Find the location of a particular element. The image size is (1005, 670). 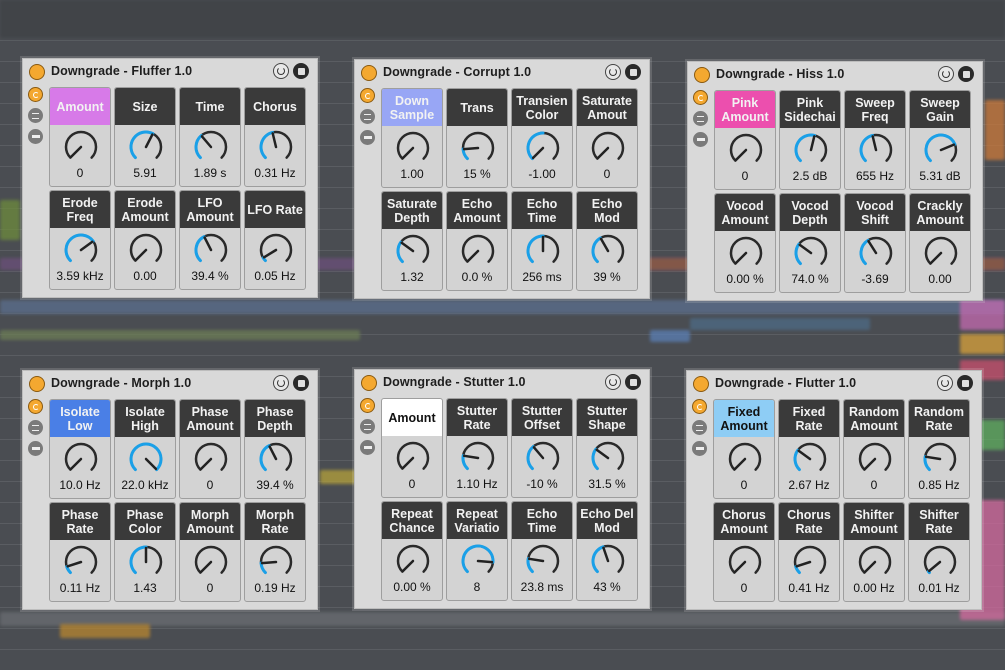

macro-control: Stutter Offset -10 % is located at coordinates (542, 448).